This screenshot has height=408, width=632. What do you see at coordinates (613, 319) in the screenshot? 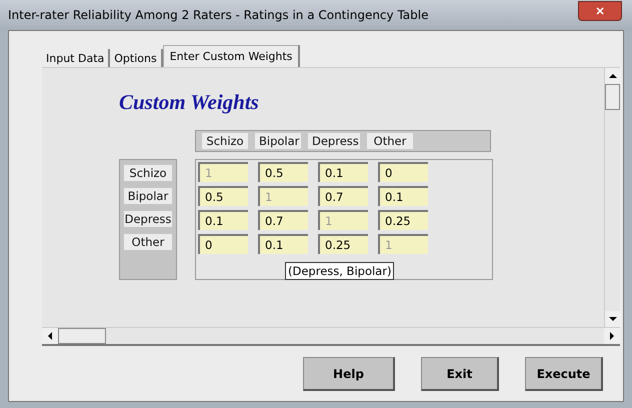
I see `scroll-down-icon` at bounding box center [613, 319].